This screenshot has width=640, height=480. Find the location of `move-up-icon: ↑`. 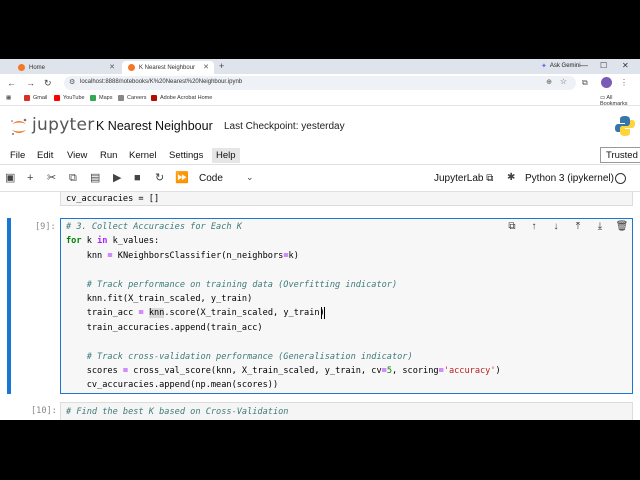

move-up-icon: ↑ is located at coordinates (534, 228).